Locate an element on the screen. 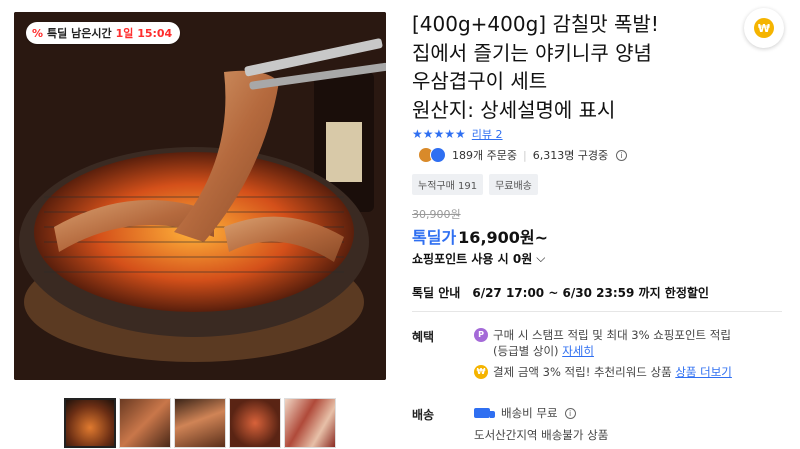 This screenshot has width=800, height=449. product-title-line: 집에서 즐기는 야키니쿠 양념 is located at coordinates (532, 52).